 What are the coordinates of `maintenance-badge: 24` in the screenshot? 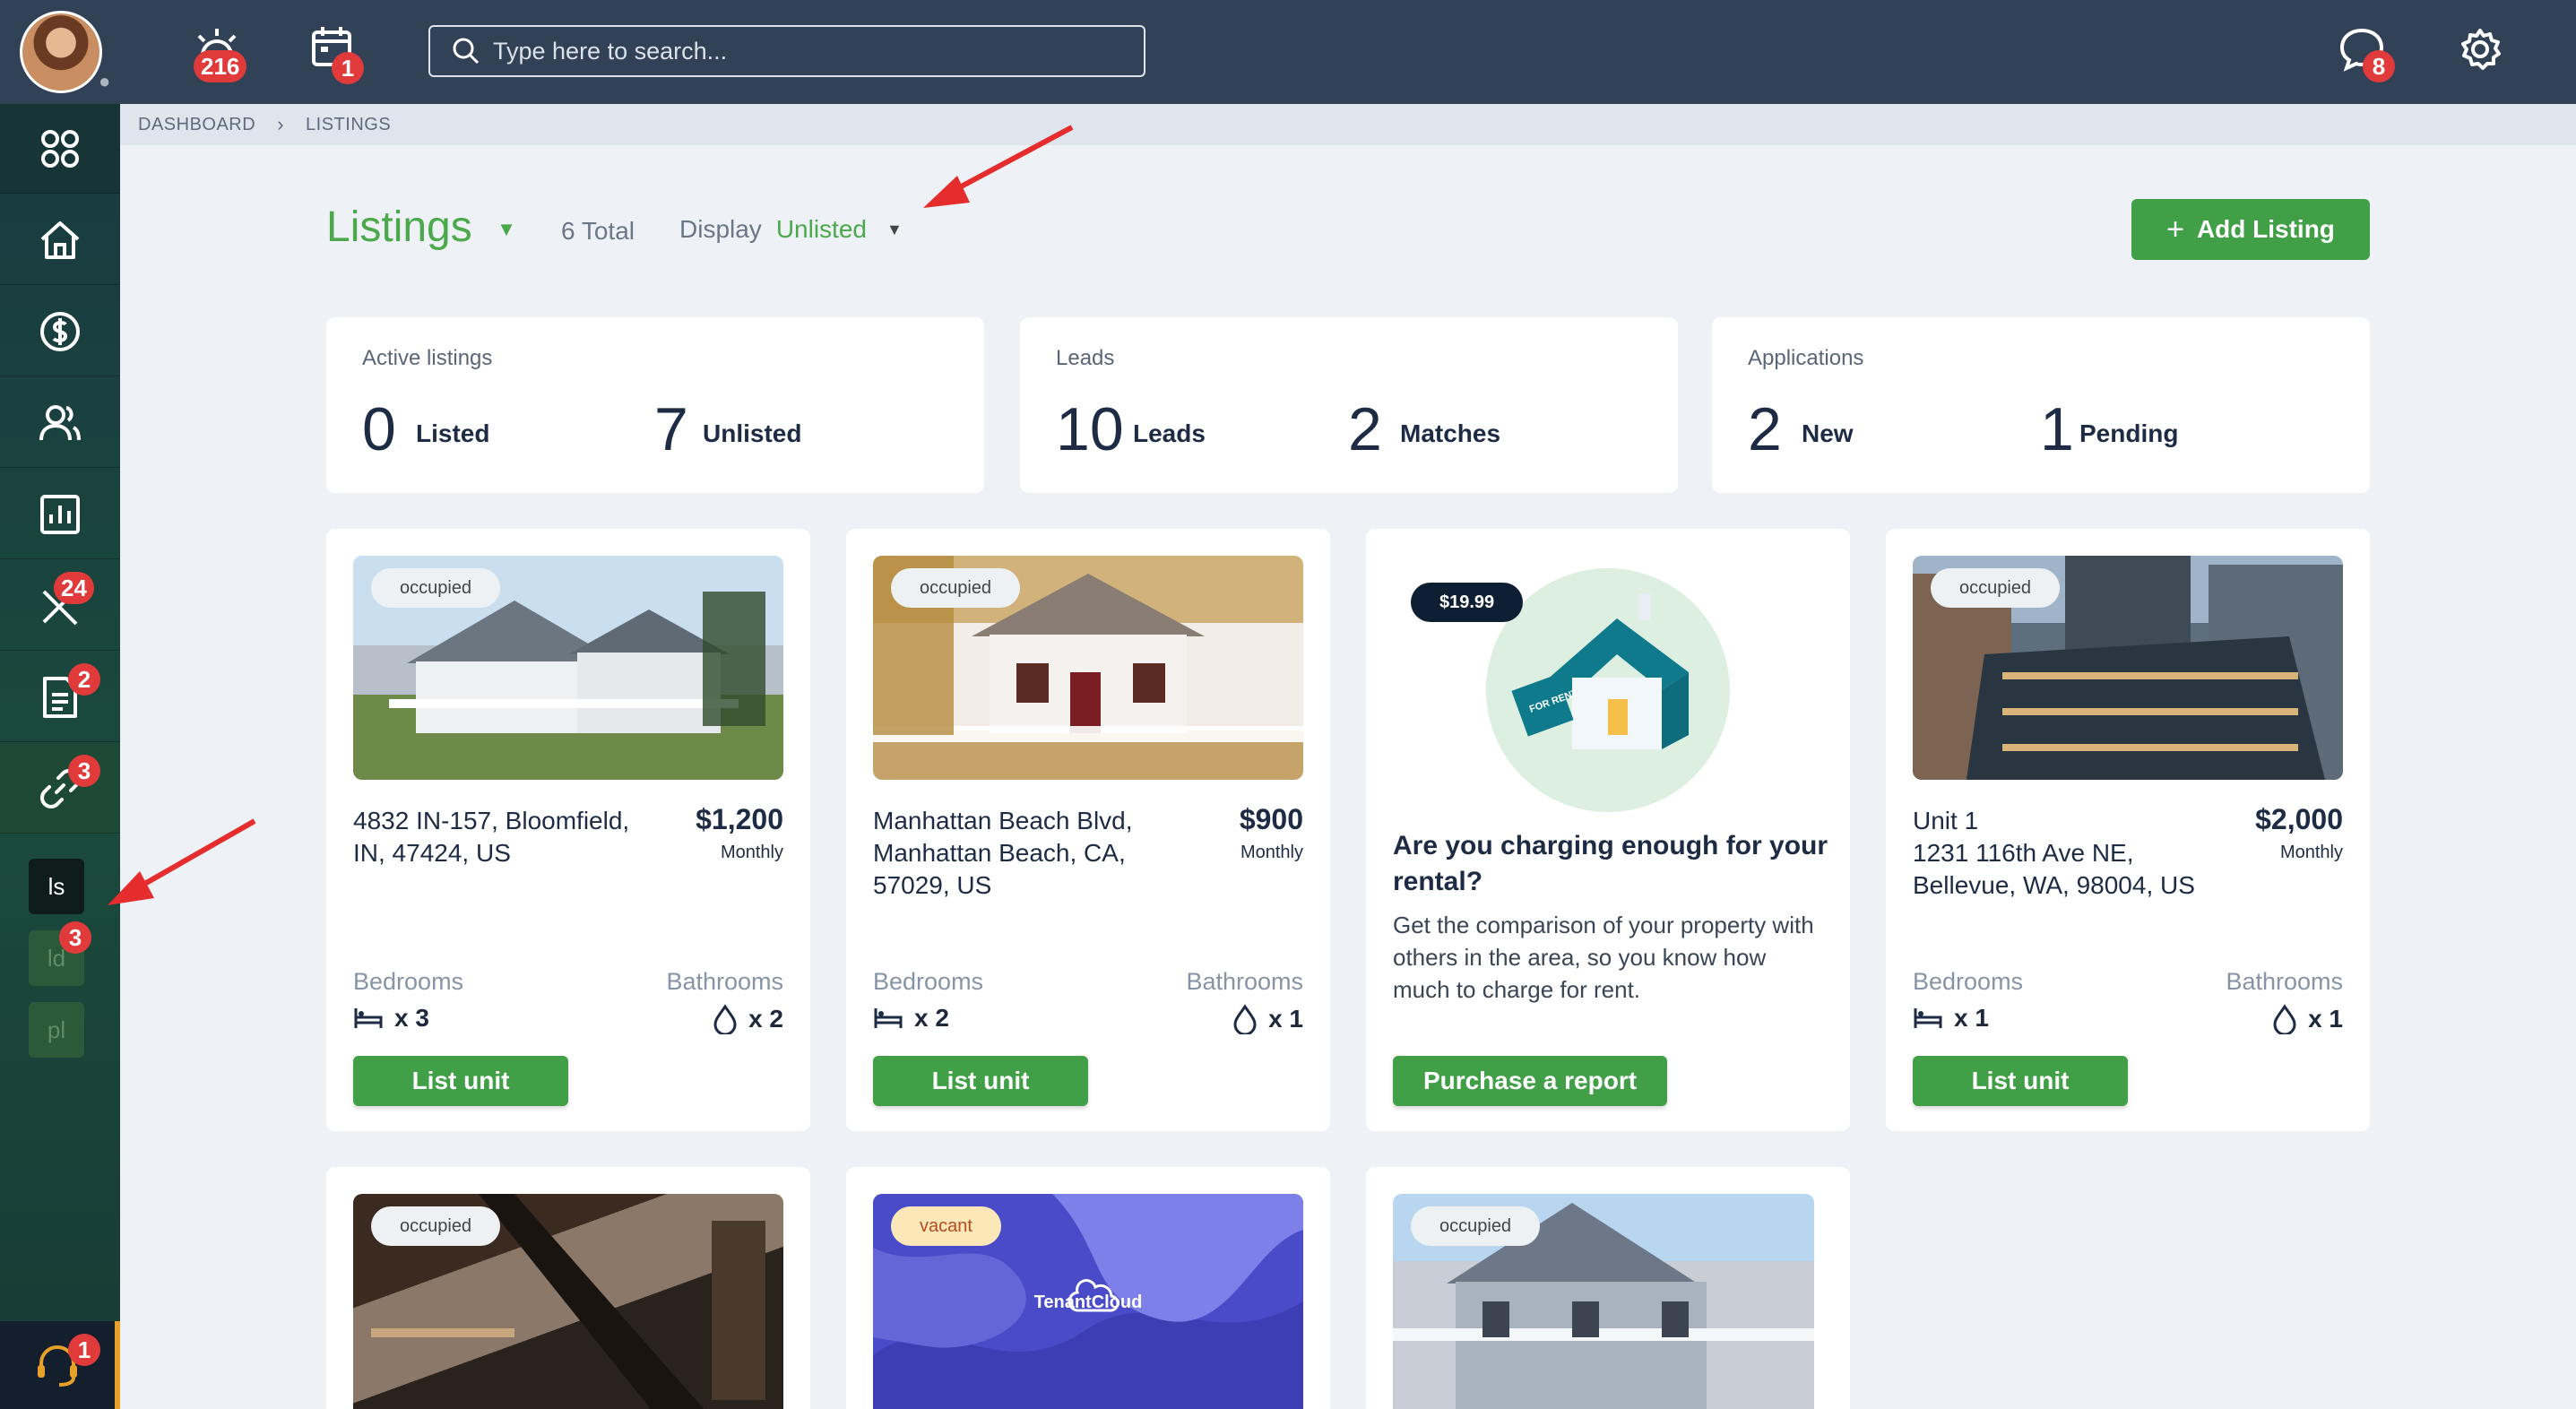 It's located at (74, 588).